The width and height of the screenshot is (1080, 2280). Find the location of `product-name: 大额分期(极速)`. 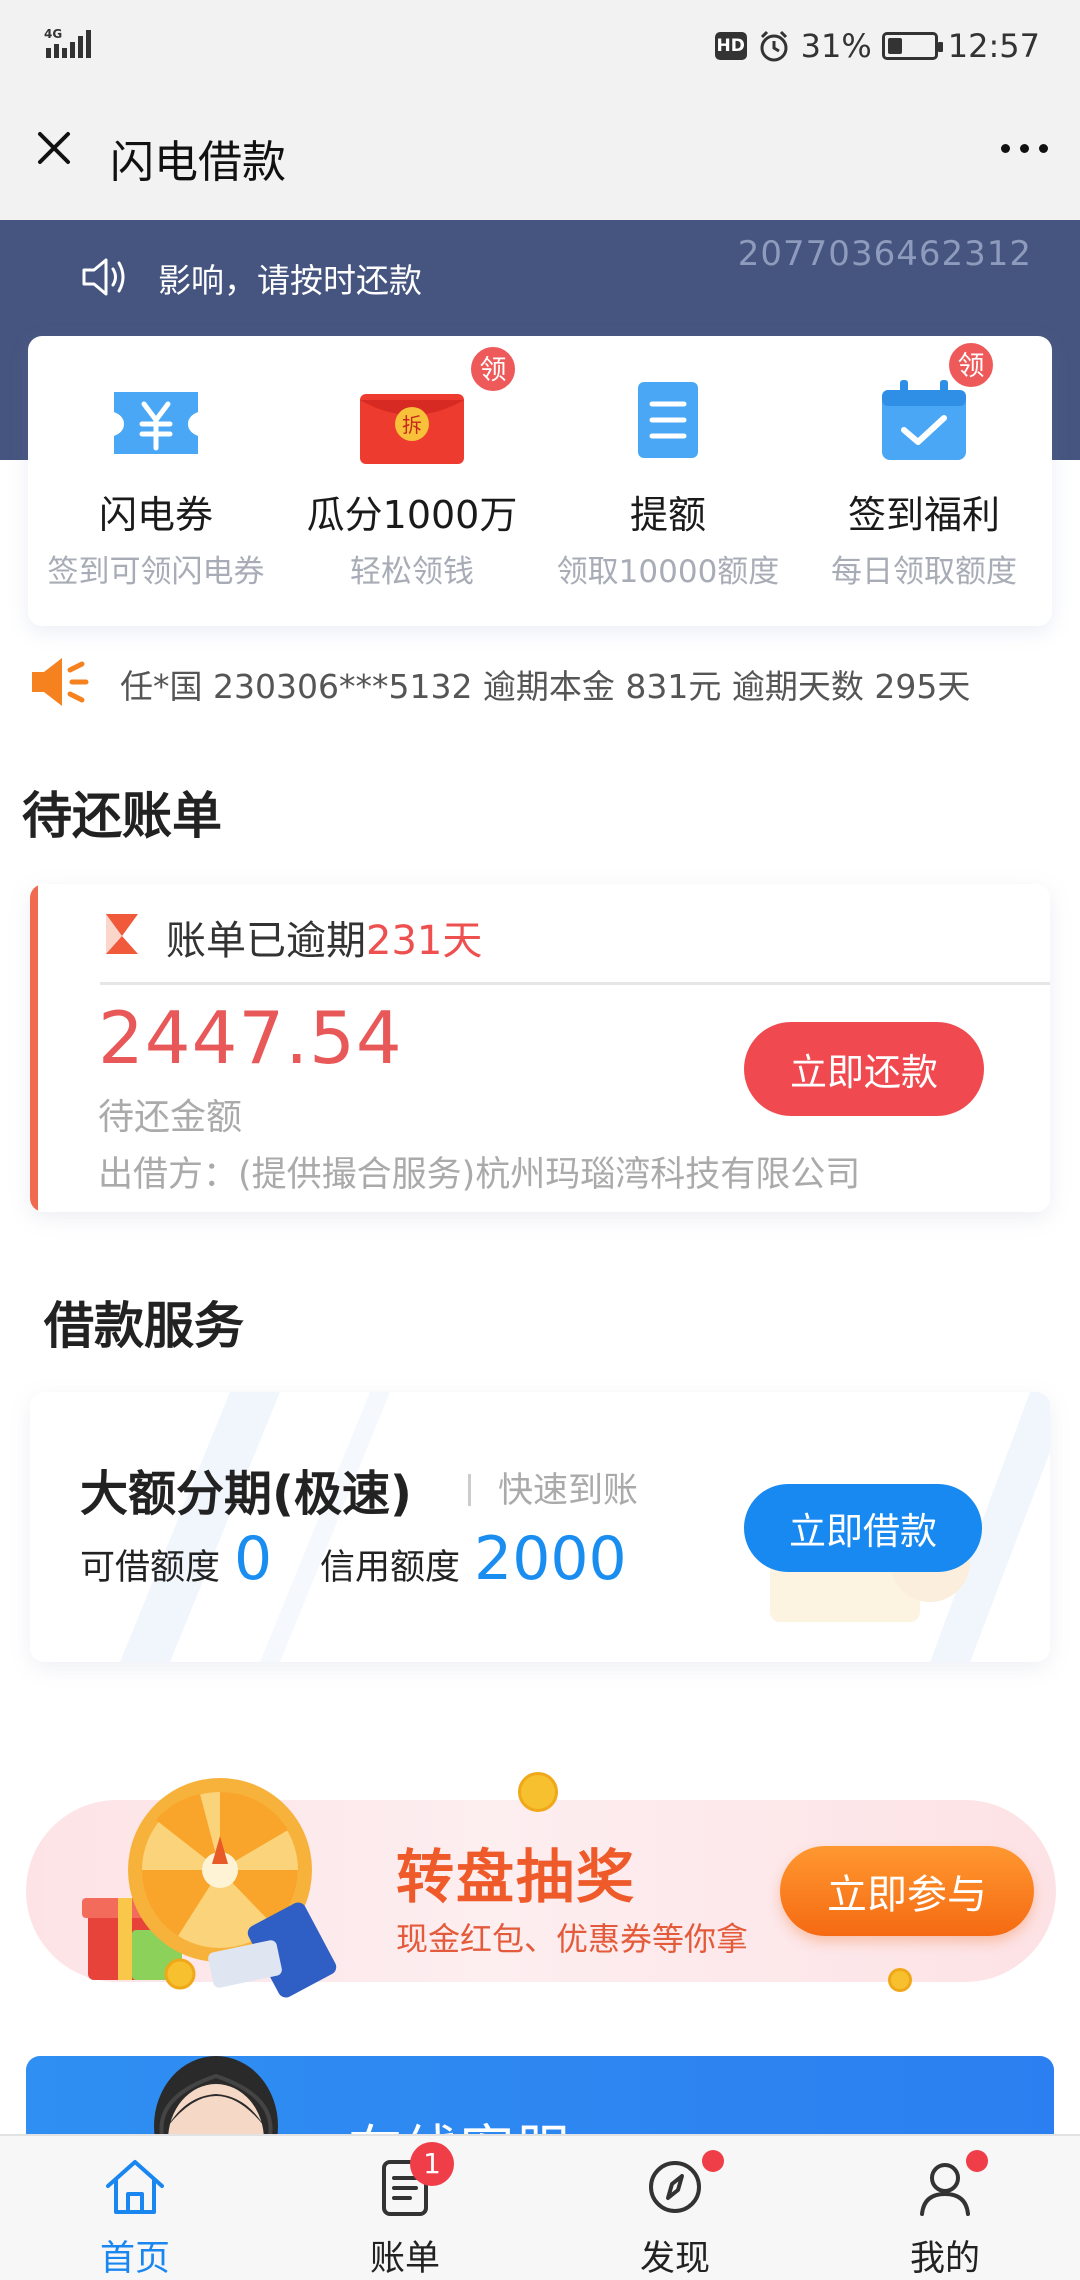

product-name: 大额分期(极速) is located at coordinates (246, 1494).